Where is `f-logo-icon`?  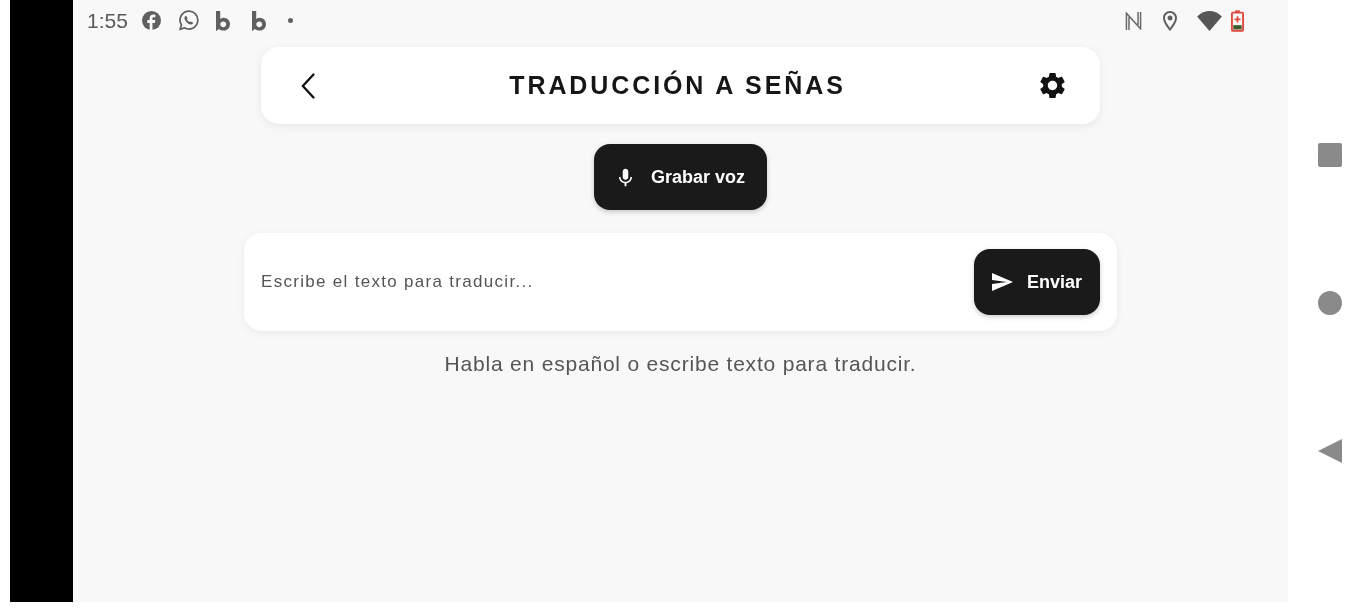 f-logo-icon is located at coordinates (151, 20).